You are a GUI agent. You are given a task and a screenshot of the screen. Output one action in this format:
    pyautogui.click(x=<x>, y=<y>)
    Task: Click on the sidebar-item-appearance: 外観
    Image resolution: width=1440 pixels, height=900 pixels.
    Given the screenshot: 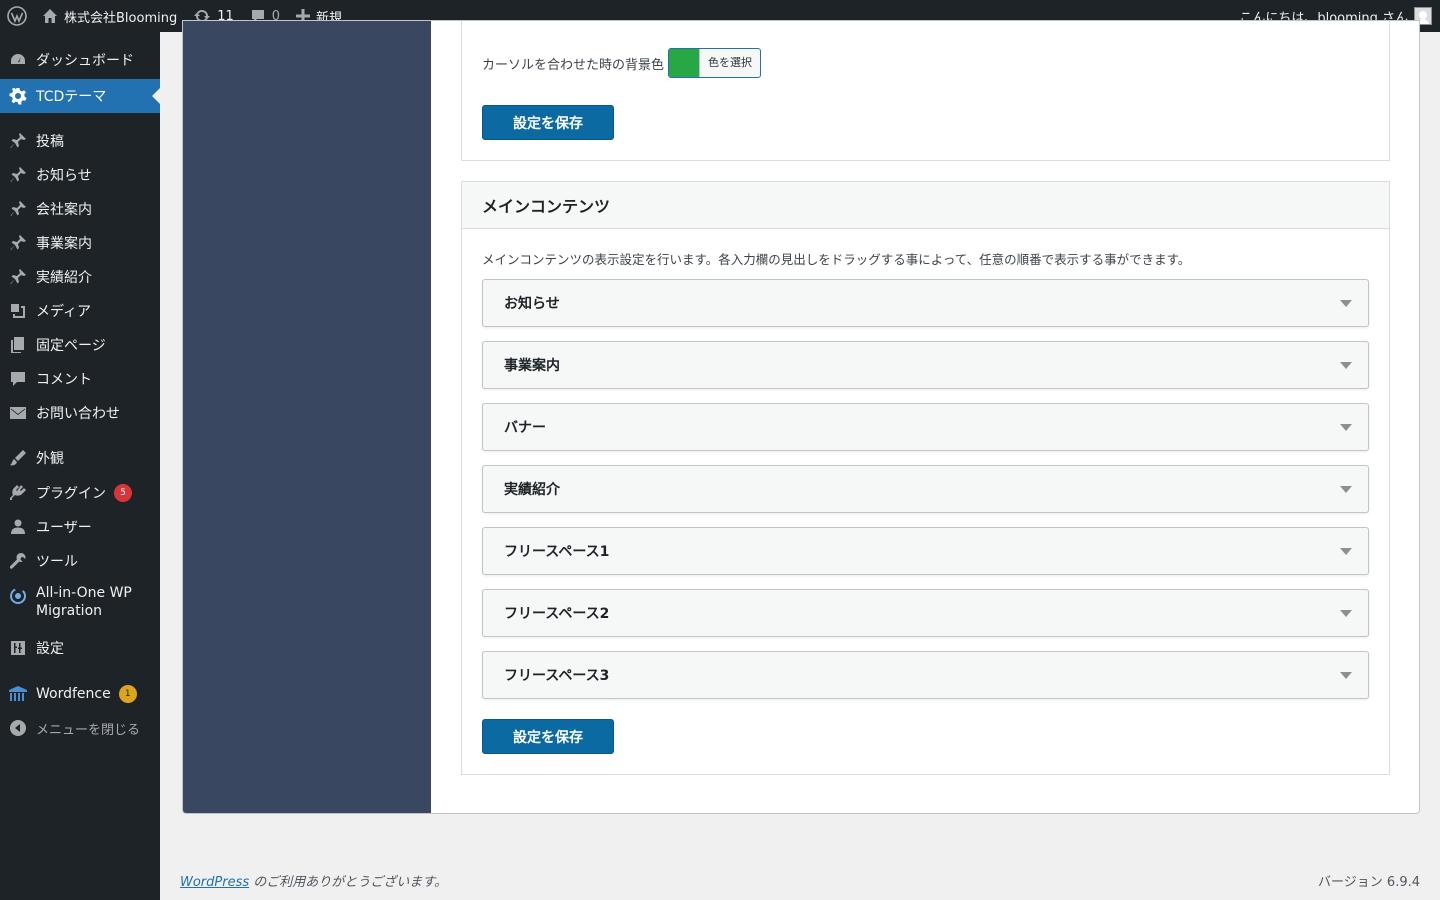 What is the action you would take?
    pyautogui.click(x=80, y=458)
    